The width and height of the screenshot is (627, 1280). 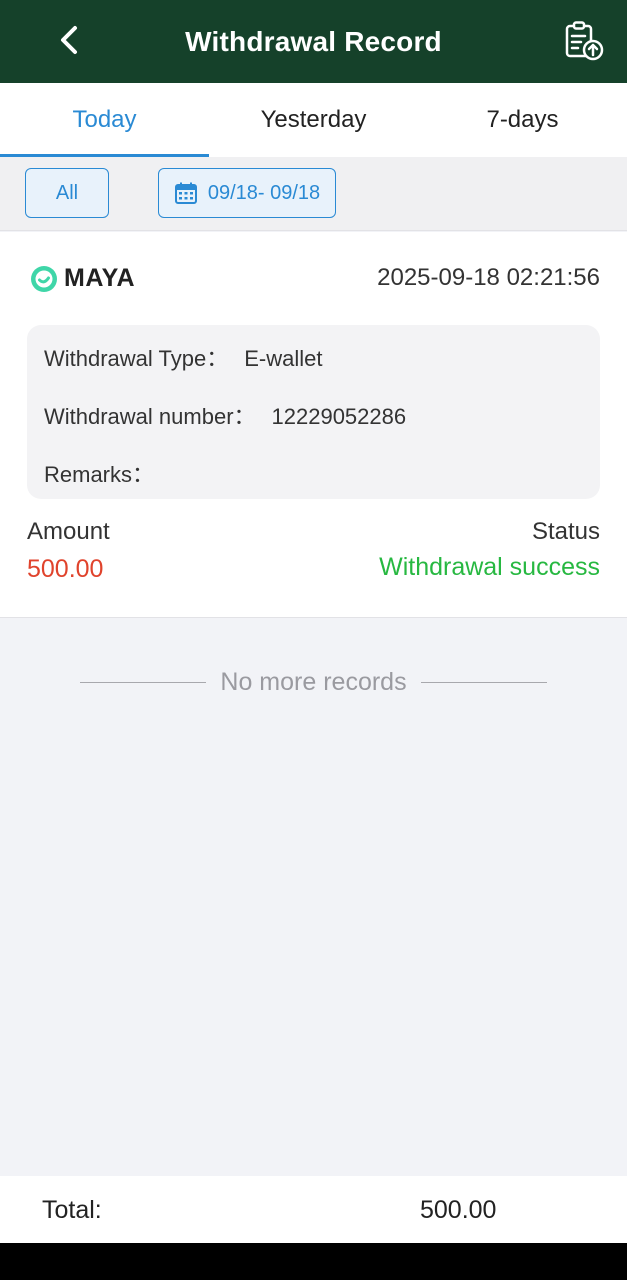 I want to click on tab-today: Today, so click(x=104, y=120).